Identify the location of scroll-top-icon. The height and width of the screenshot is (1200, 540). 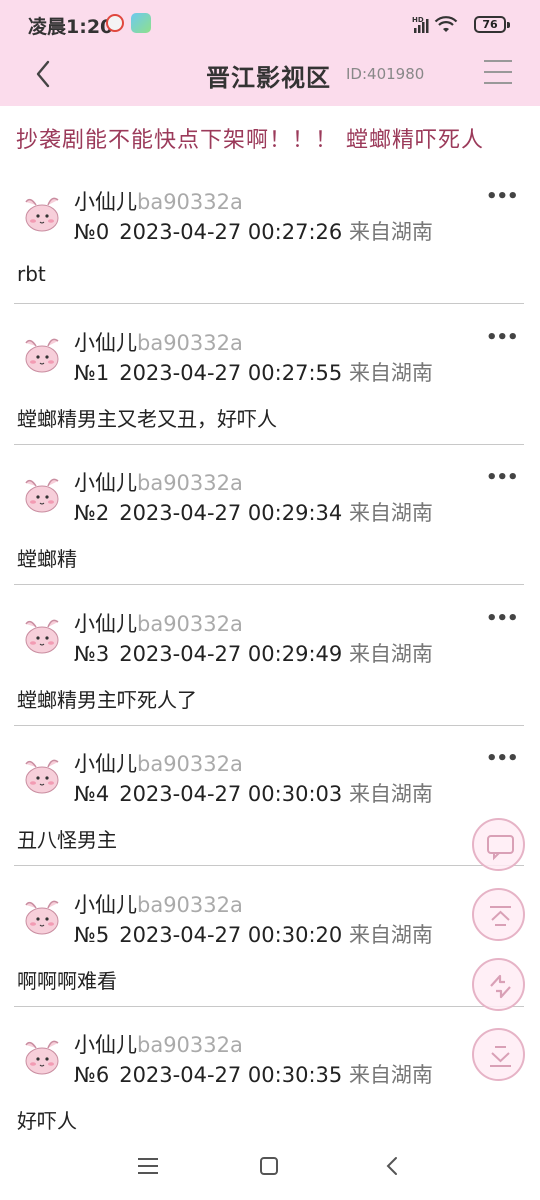
(500, 916).